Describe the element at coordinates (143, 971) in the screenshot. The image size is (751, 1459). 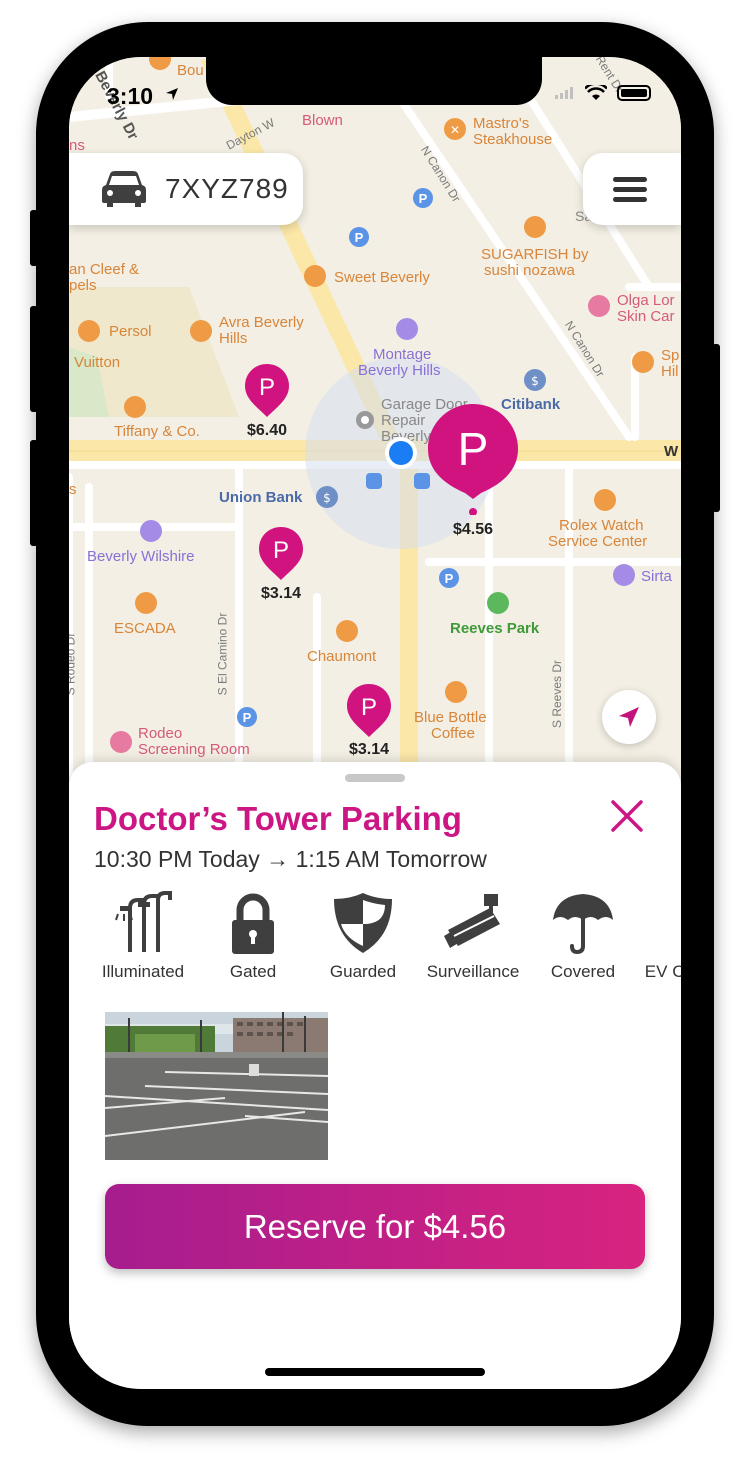
I see `amenity-label: Illuminated` at that location.